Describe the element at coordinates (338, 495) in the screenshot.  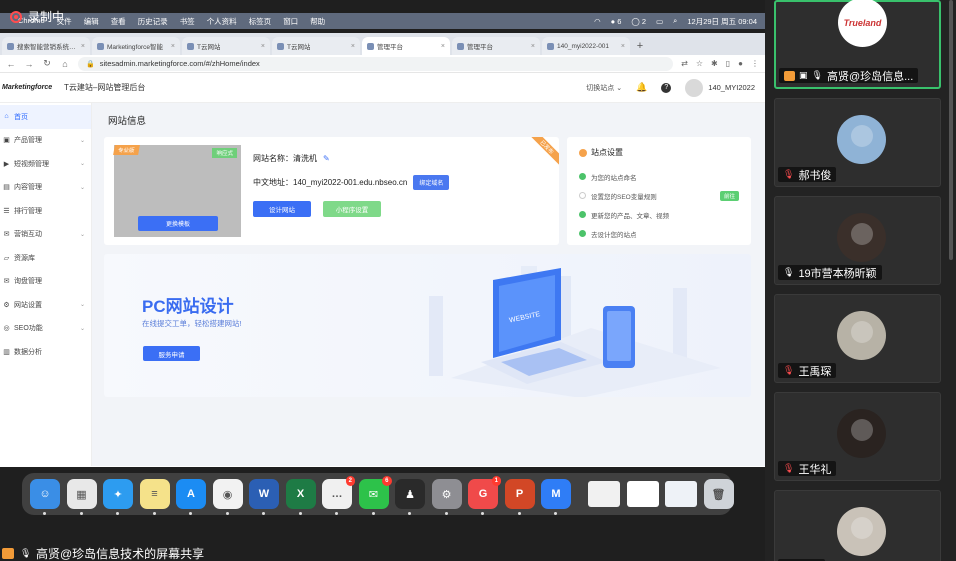
I see `dock-app-messages: … 2` at that location.